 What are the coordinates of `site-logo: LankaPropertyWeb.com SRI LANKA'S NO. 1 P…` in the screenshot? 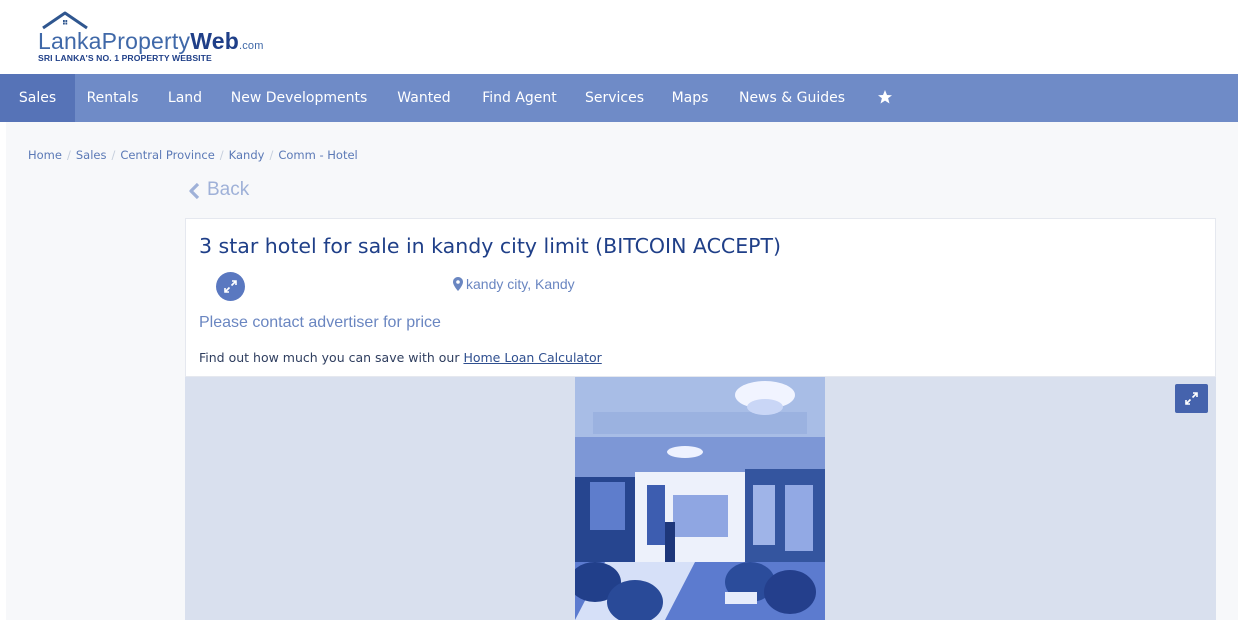 It's located at (158, 39).